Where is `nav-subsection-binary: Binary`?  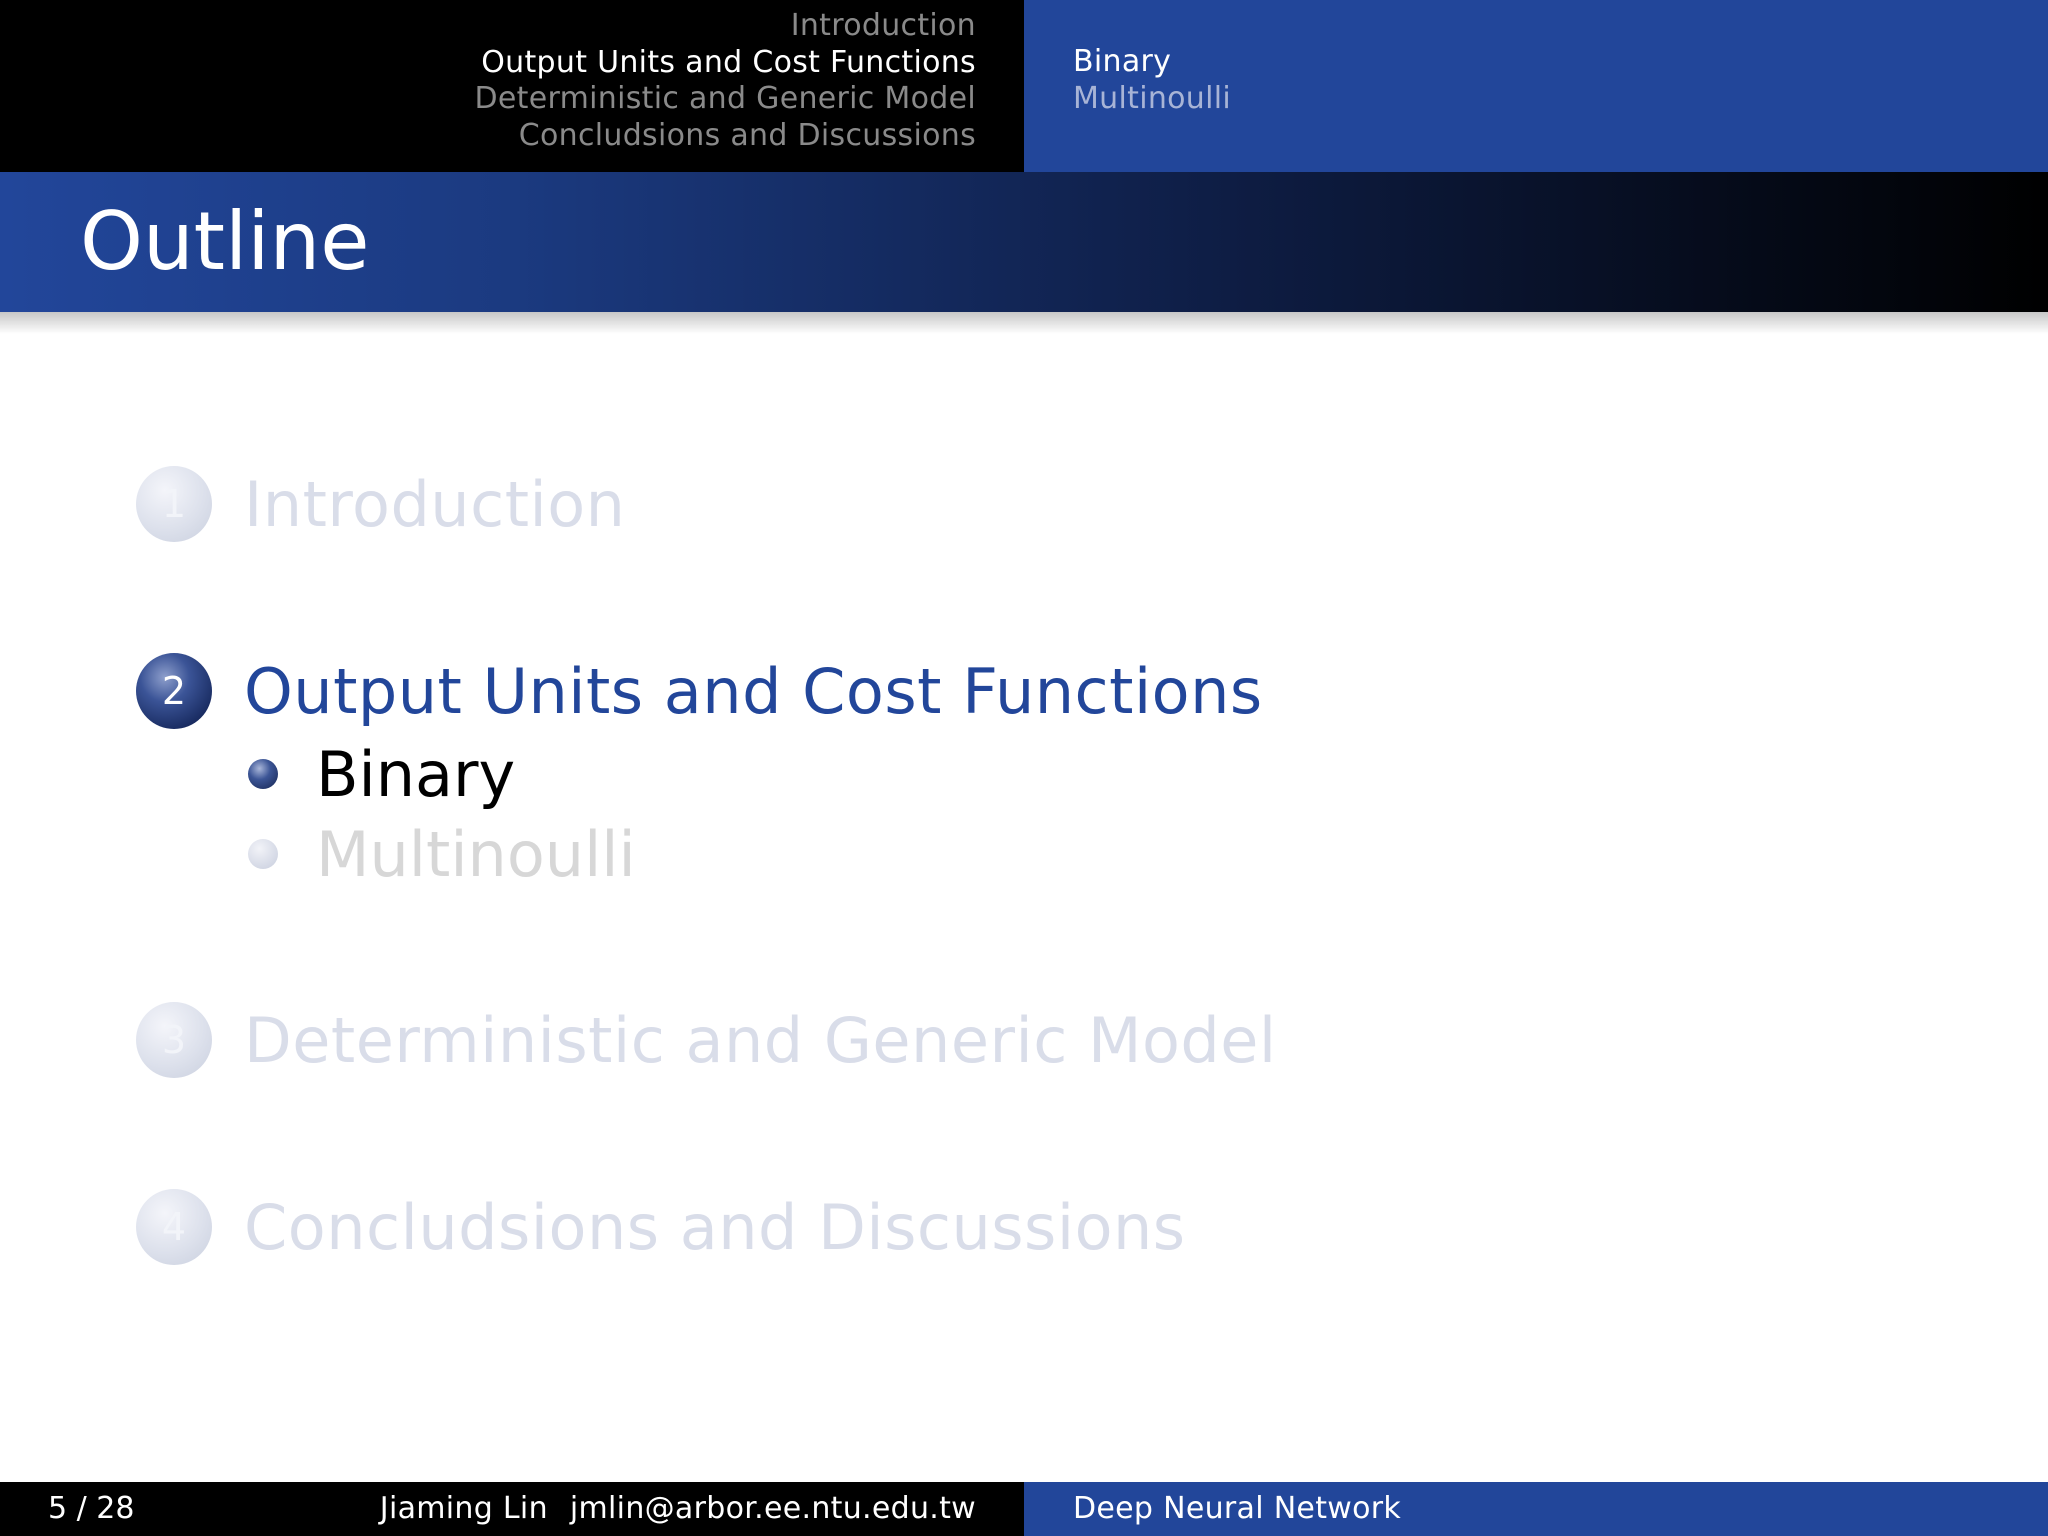 nav-subsection-binary: Binary is located at coordinates (1152, 62).